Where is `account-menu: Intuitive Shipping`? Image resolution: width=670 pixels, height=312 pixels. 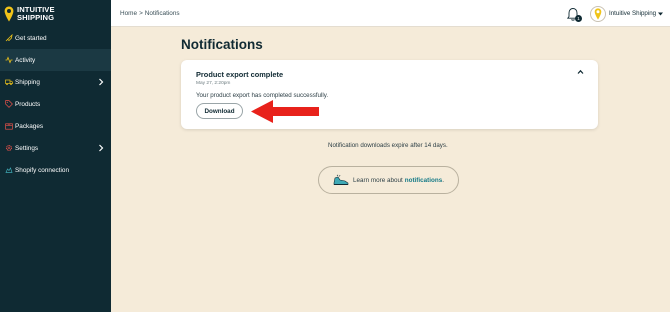 account-menu: Intuitive Shipping is located at coordinates (627, 13).